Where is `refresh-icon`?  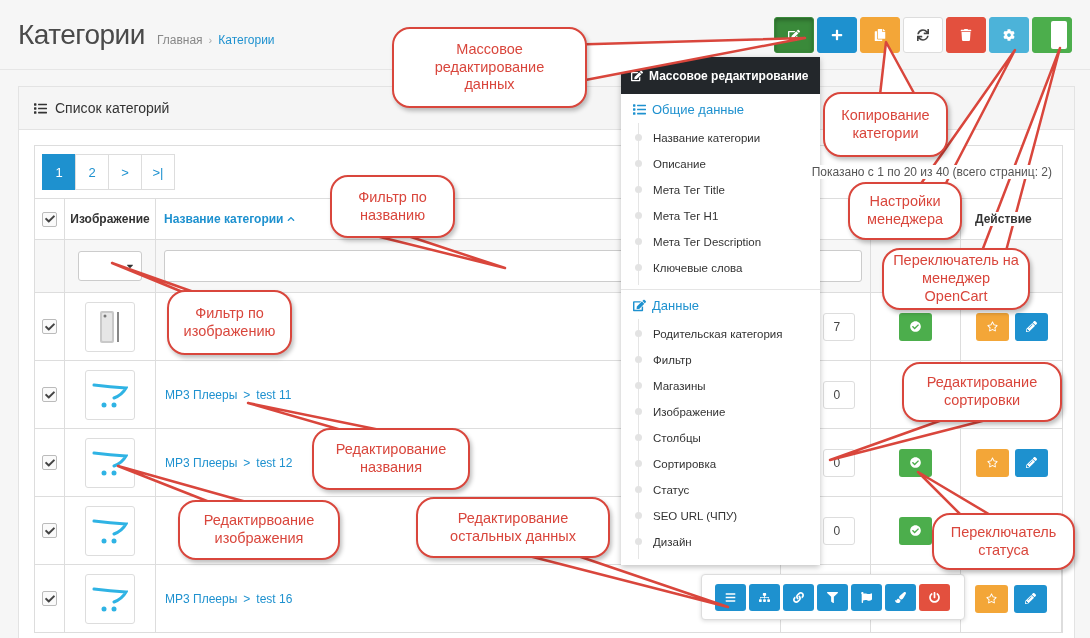
refresh-icon is located at coordinates (923, 34).